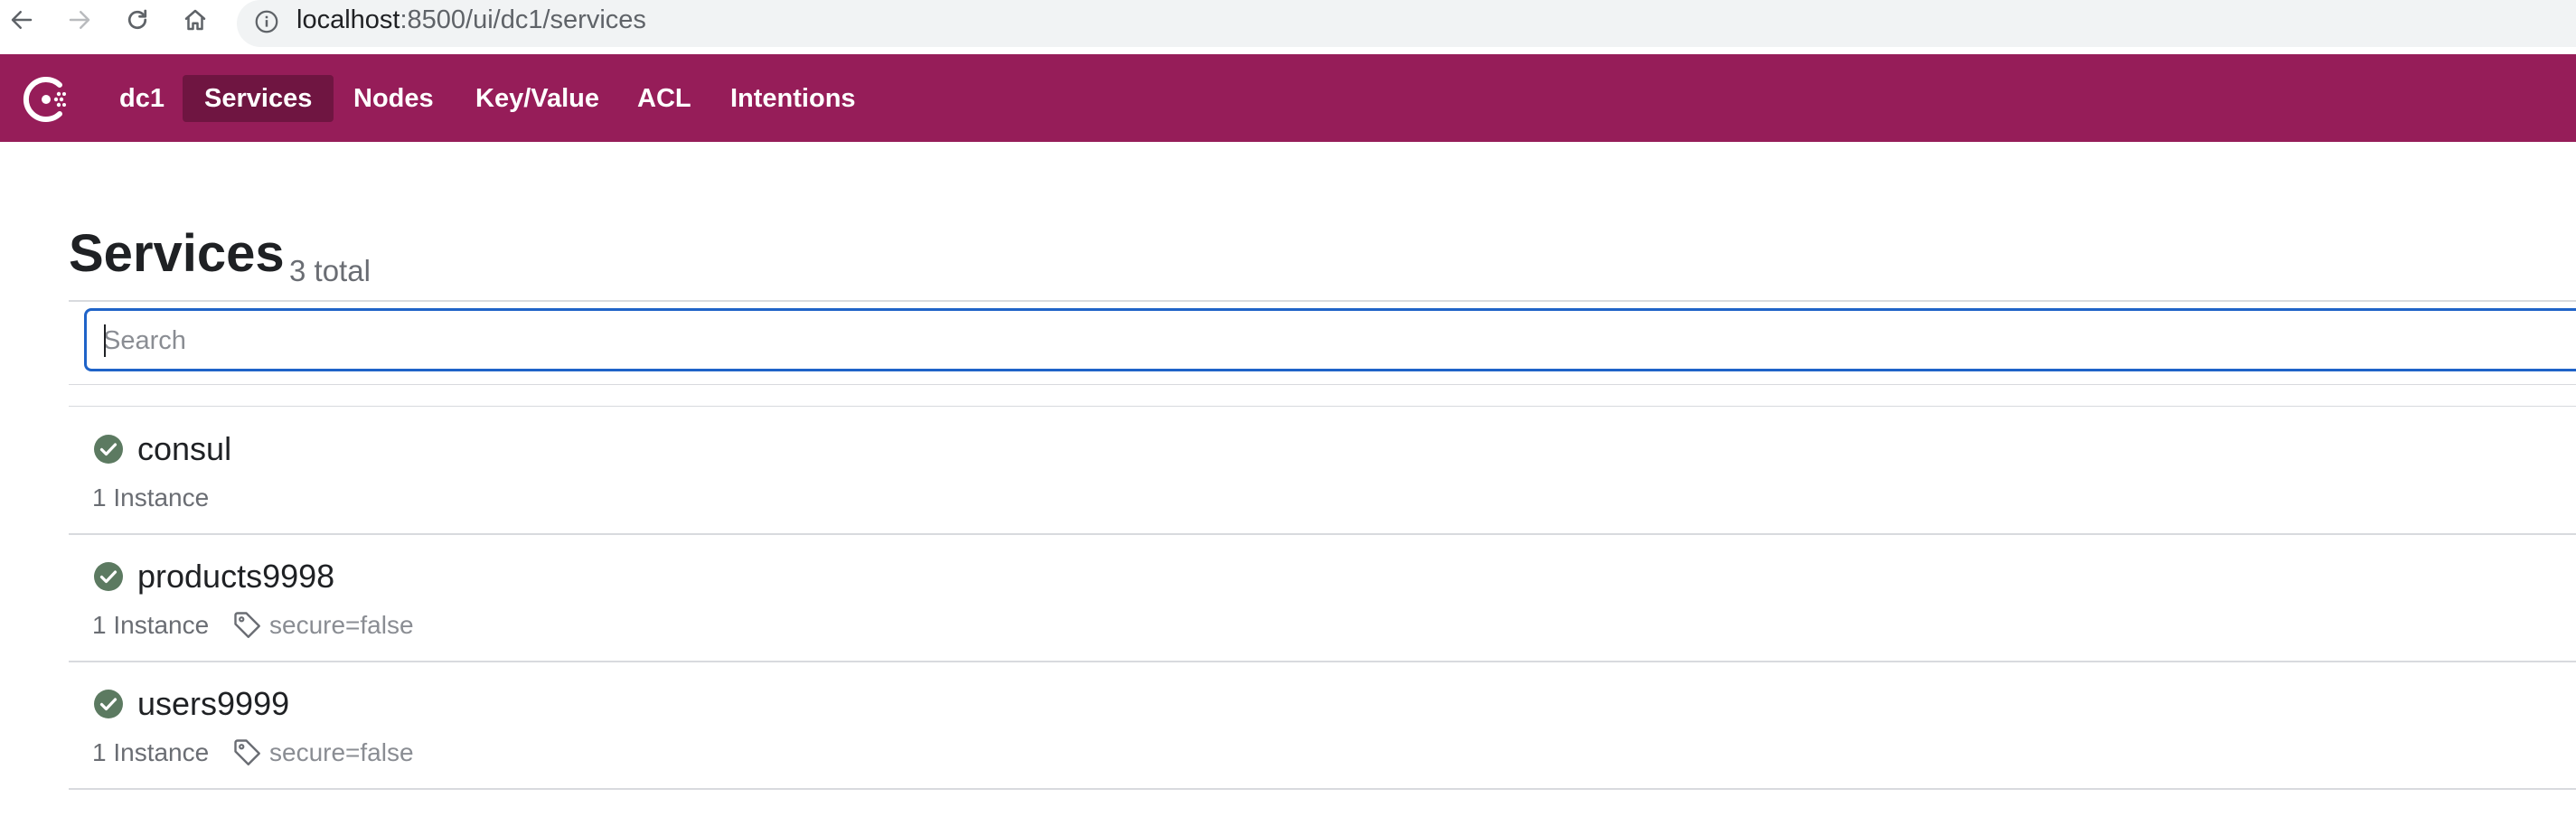 The width and height of the screenshot is (2576, 826). What do you see at coordinates (259, 98) in the screenshot?
I see `nav-services: Services` at bounding box center [259, 98].